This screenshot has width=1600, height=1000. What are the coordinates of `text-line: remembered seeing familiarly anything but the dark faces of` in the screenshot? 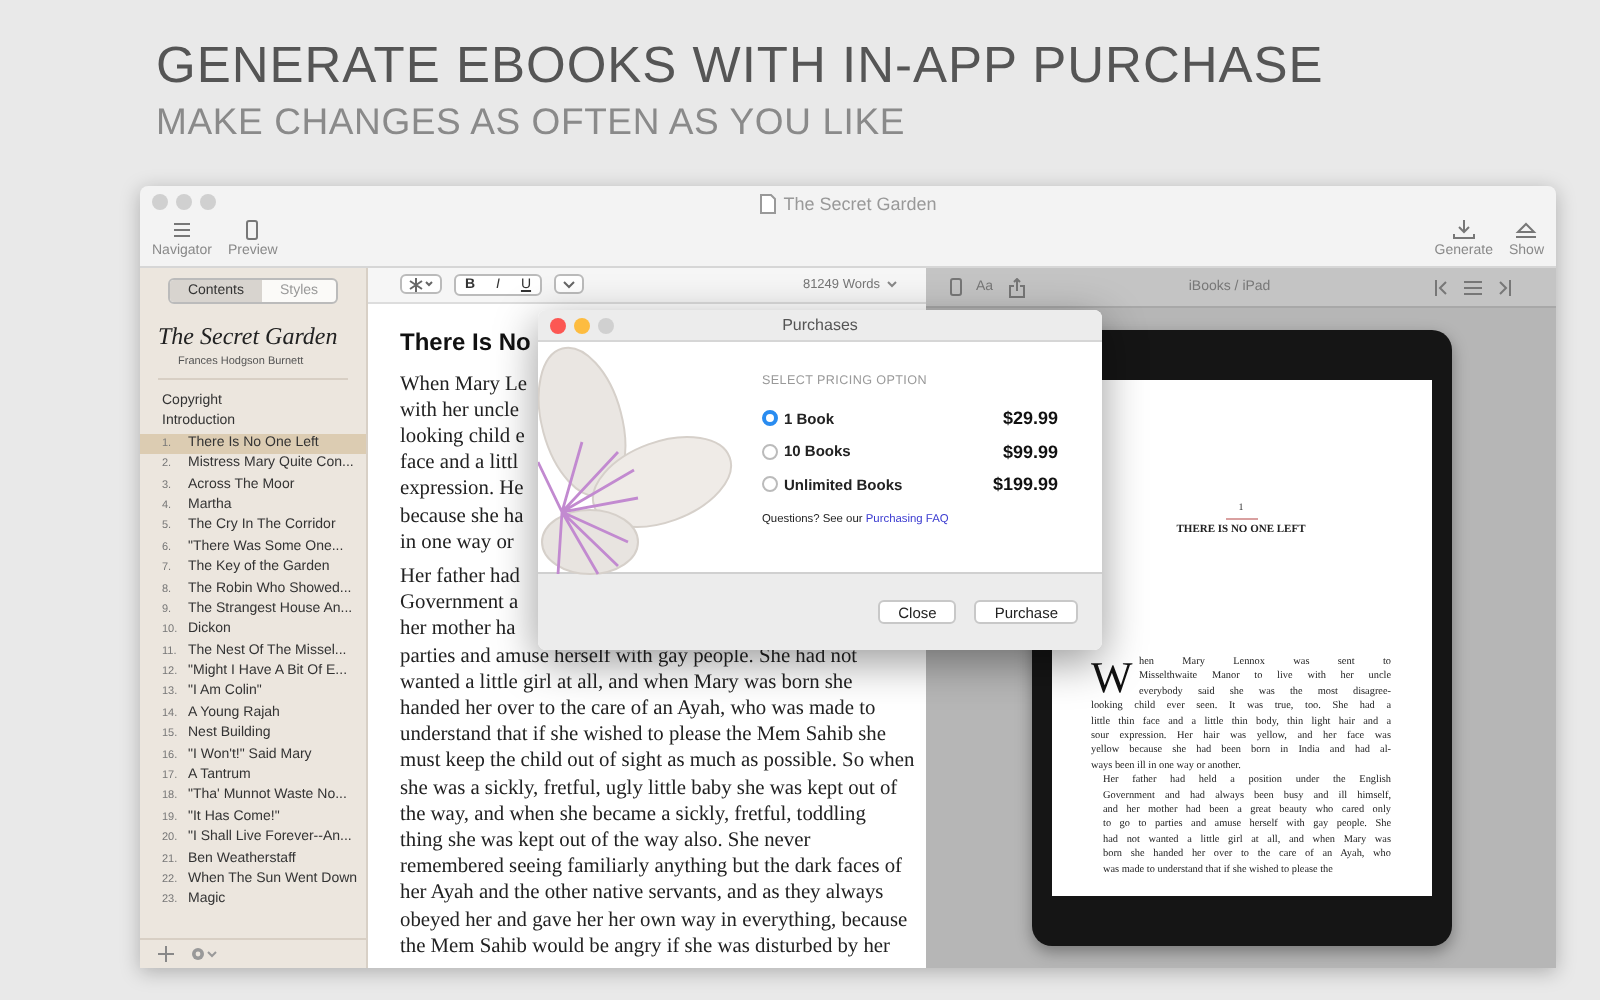 It's located at (651, 867).